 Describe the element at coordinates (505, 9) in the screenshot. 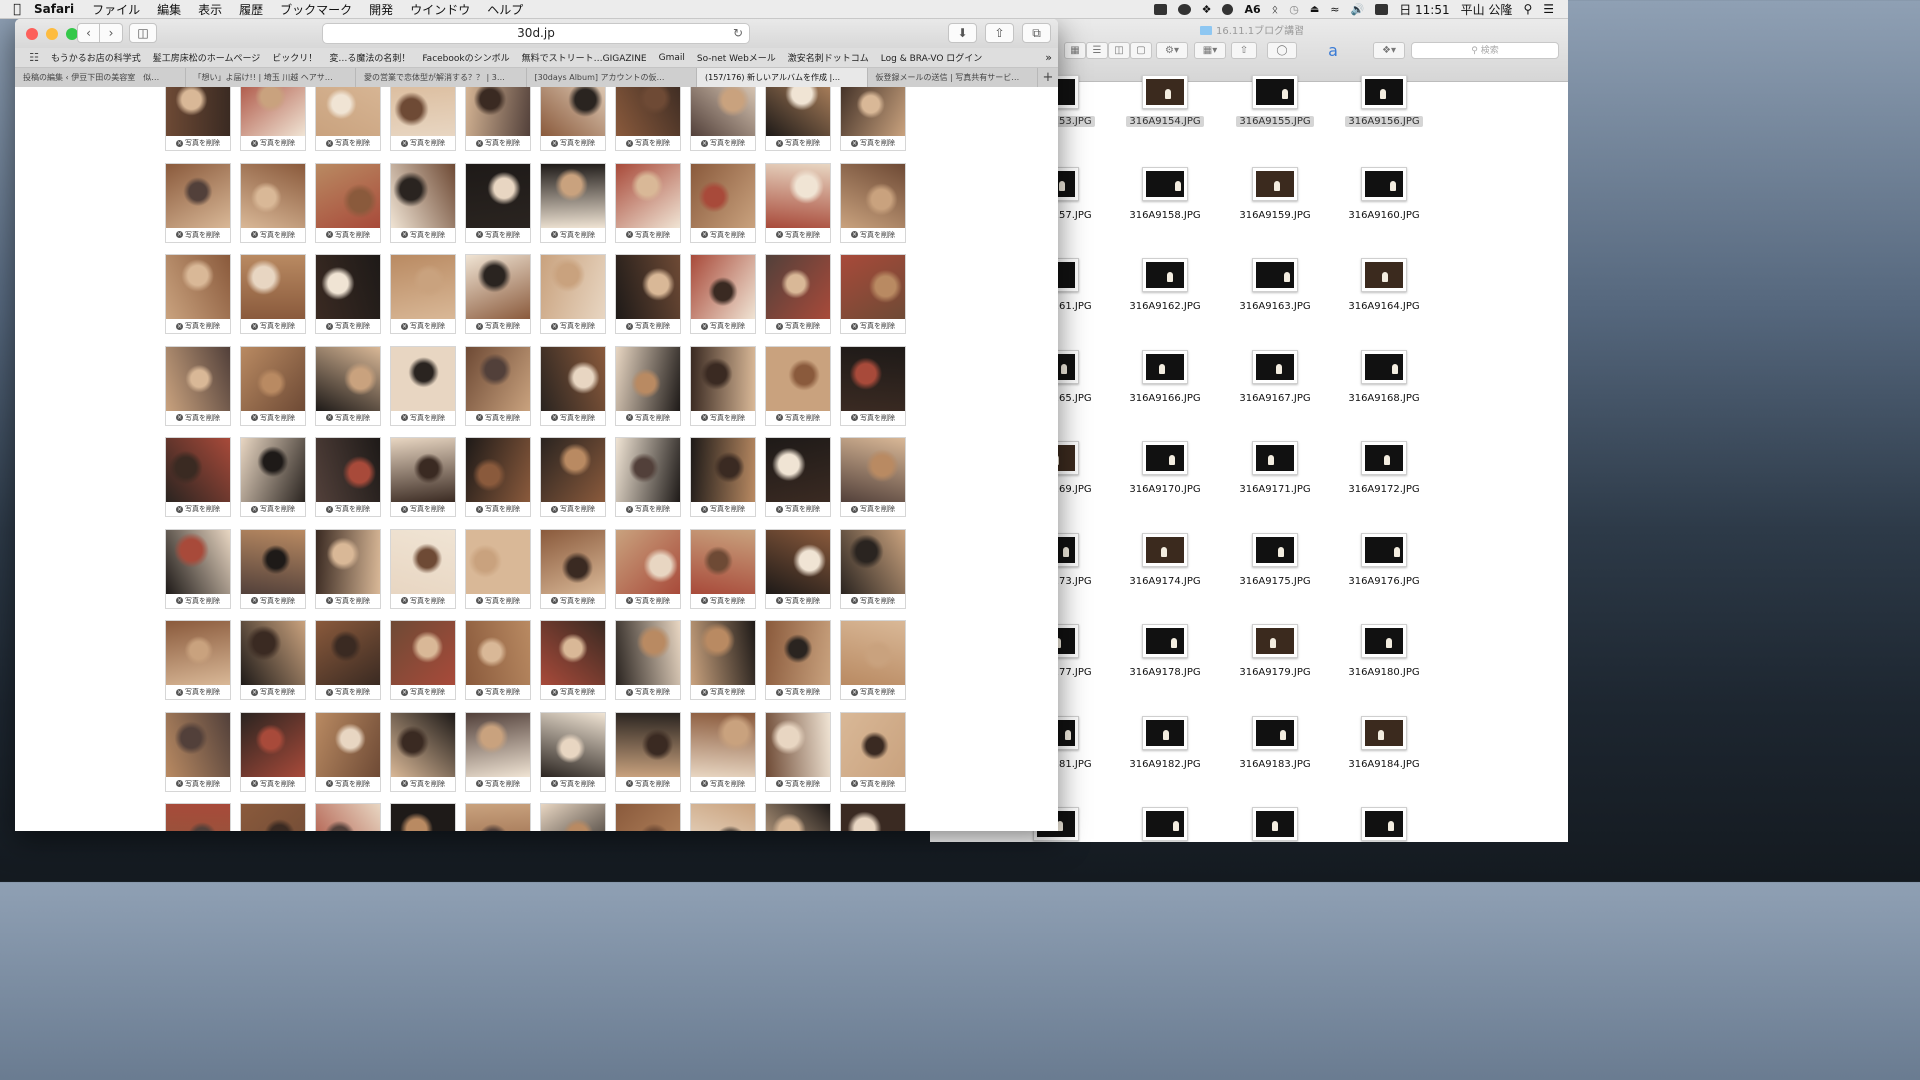

I see `menu-help: ヘルプ` at that location.